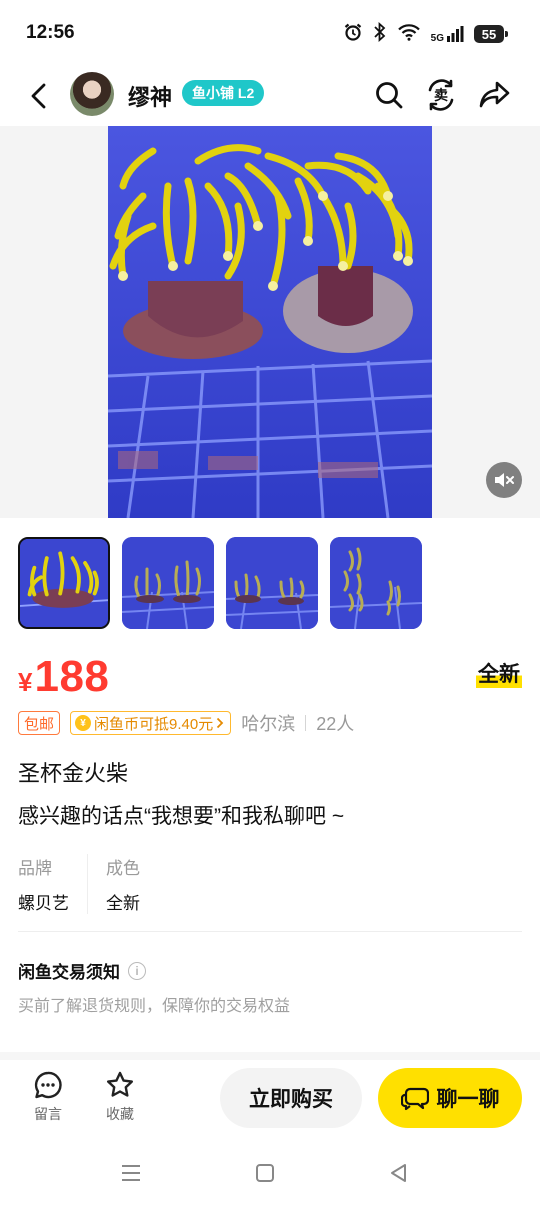  Describe the element at coordinates (150, 96) in the screenshot. I see `seller-name: 缪神` at that location.